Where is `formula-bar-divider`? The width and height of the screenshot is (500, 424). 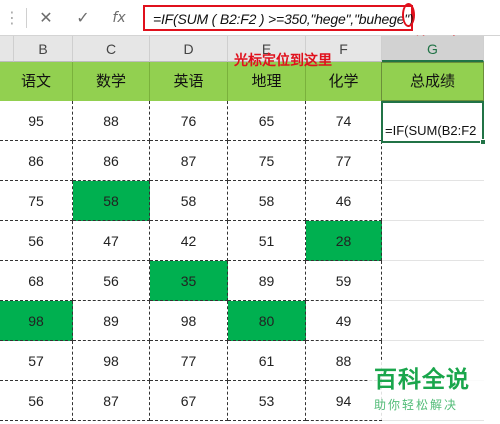 formula-bar-divider is located at coordinates (26, 18).